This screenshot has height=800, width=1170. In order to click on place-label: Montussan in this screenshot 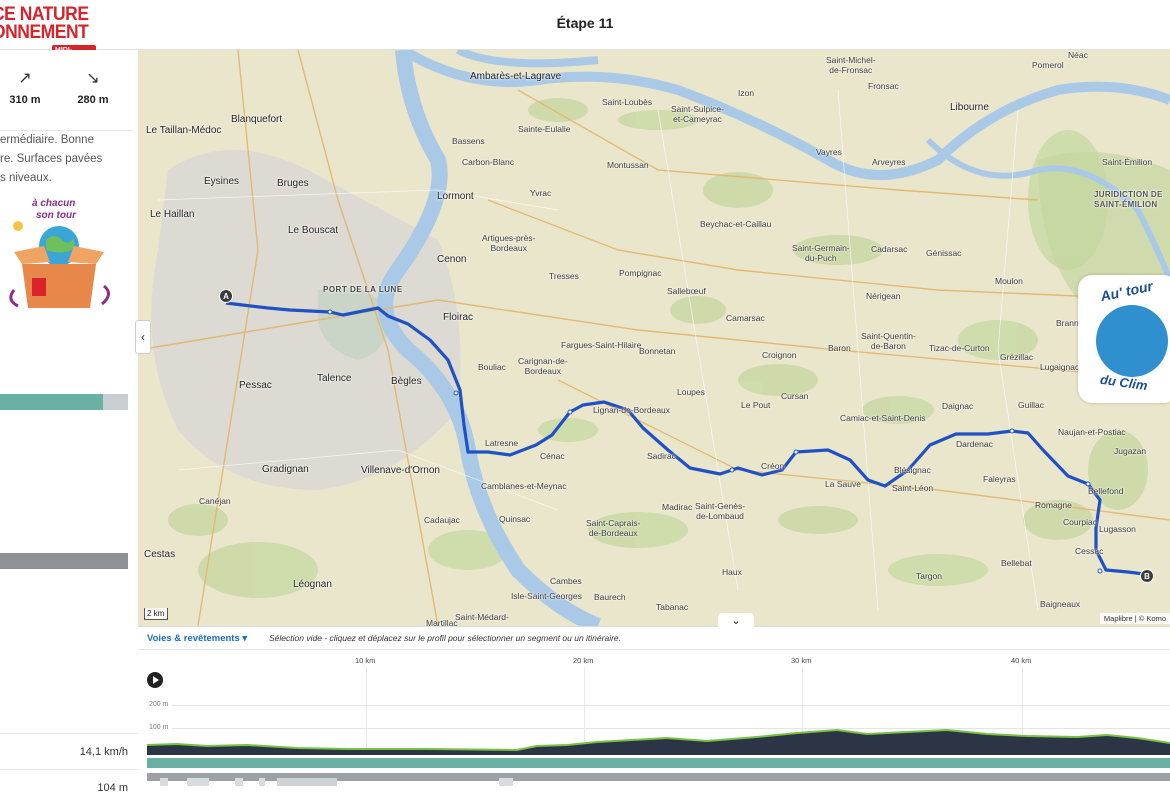, I will do `click(628, 165)`.